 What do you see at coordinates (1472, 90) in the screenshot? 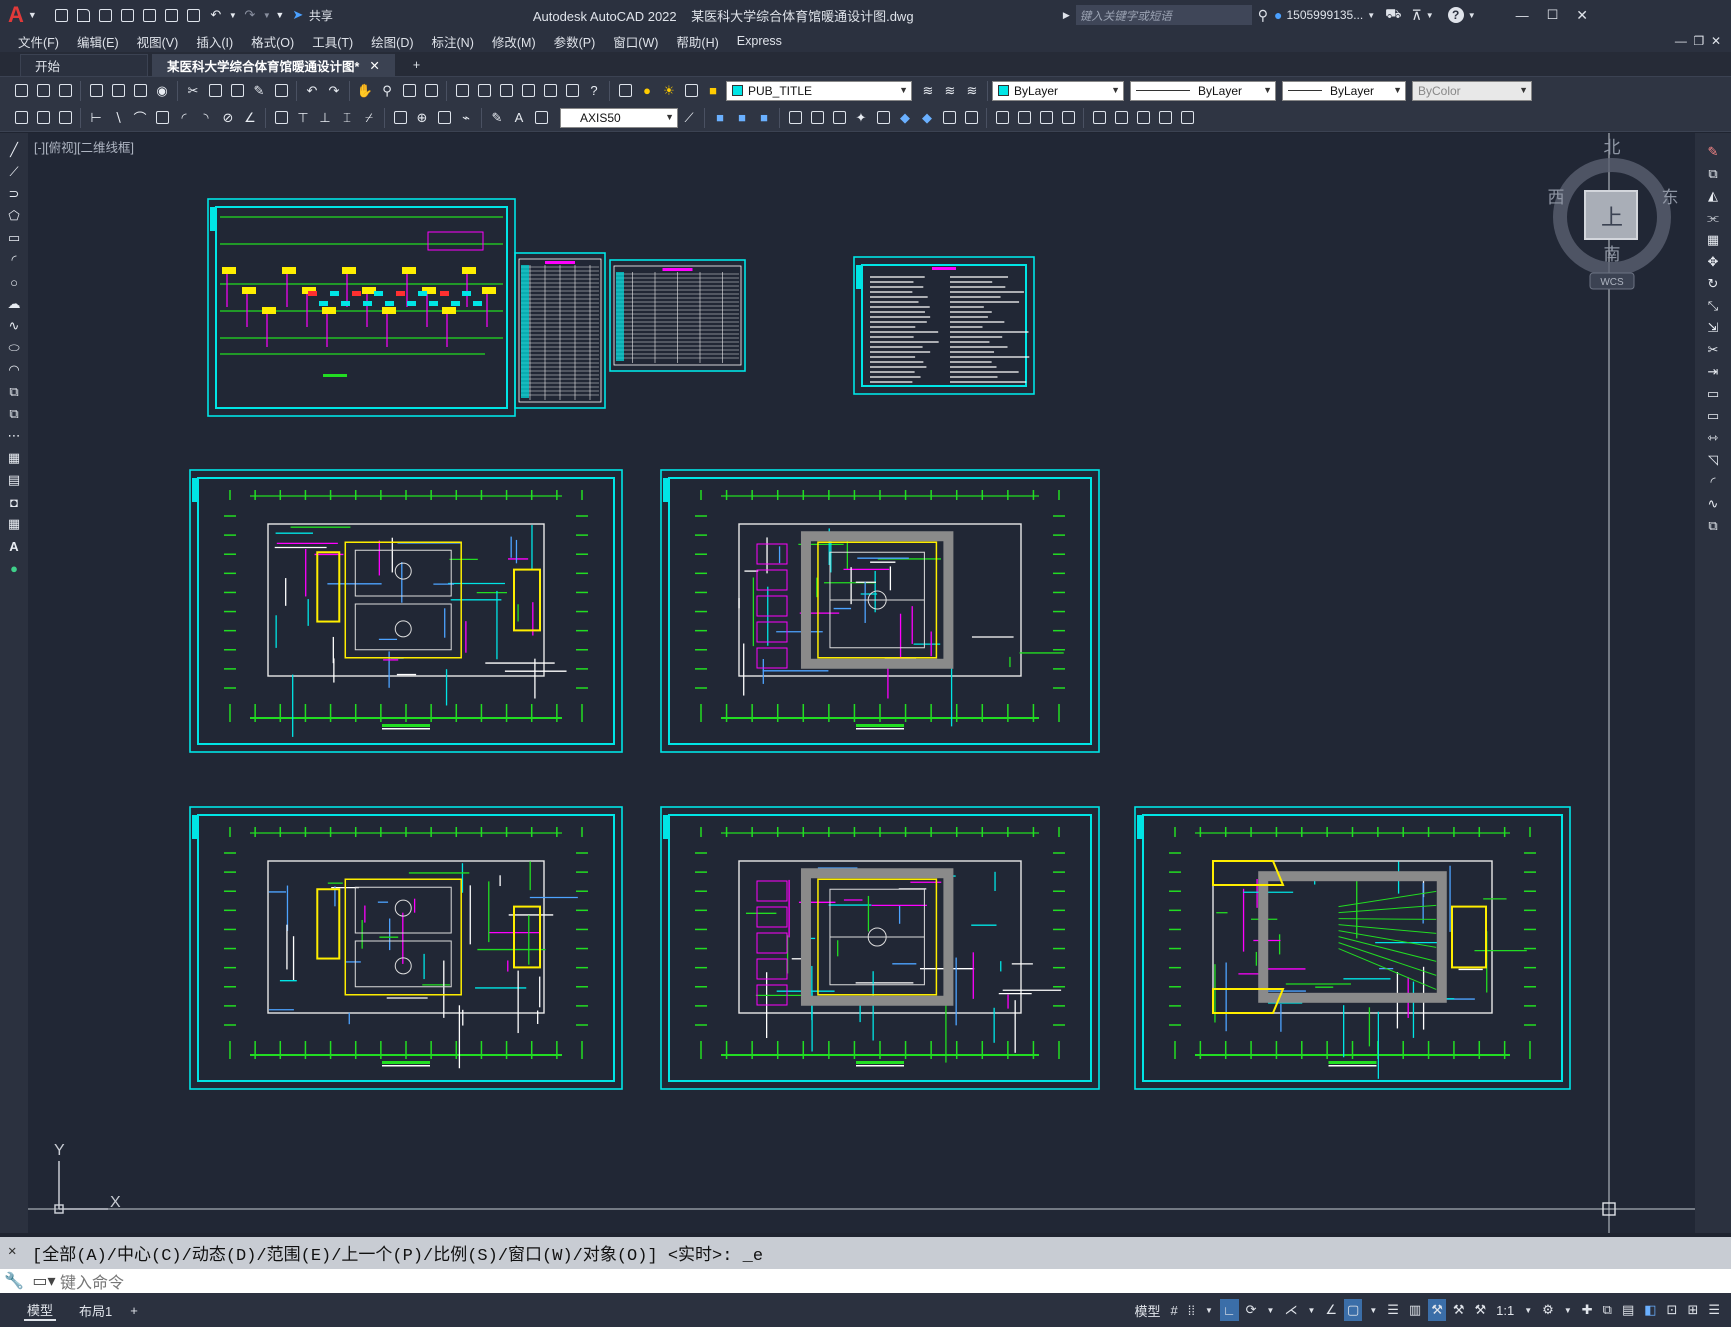
I see `plotstyle-dropdown: ByColor ▼` at bounding box center [1472, 90].